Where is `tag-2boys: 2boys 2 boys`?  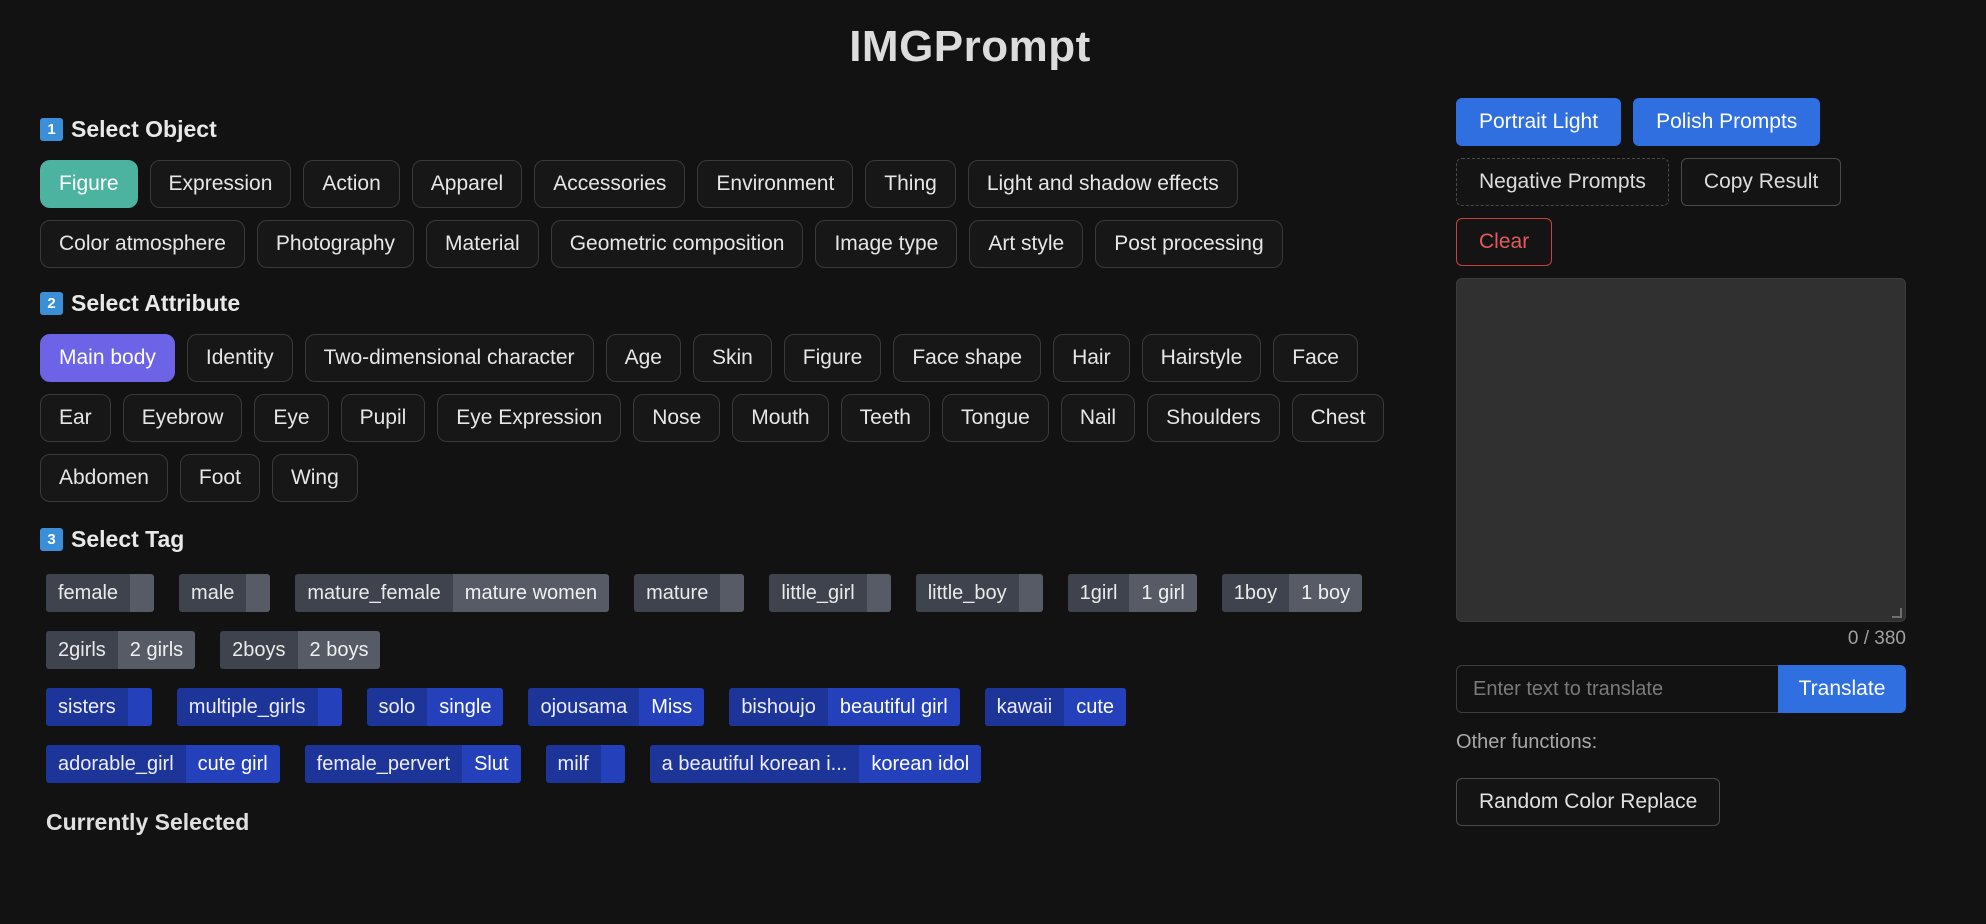 tag-2boys: 2boys 2 boys is located at coordinates (300, 650).